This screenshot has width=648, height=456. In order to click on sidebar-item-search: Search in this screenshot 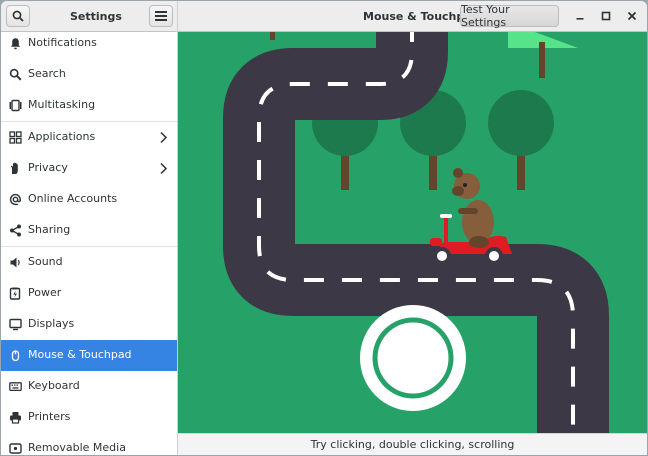, I will do `click(89, 74)`.